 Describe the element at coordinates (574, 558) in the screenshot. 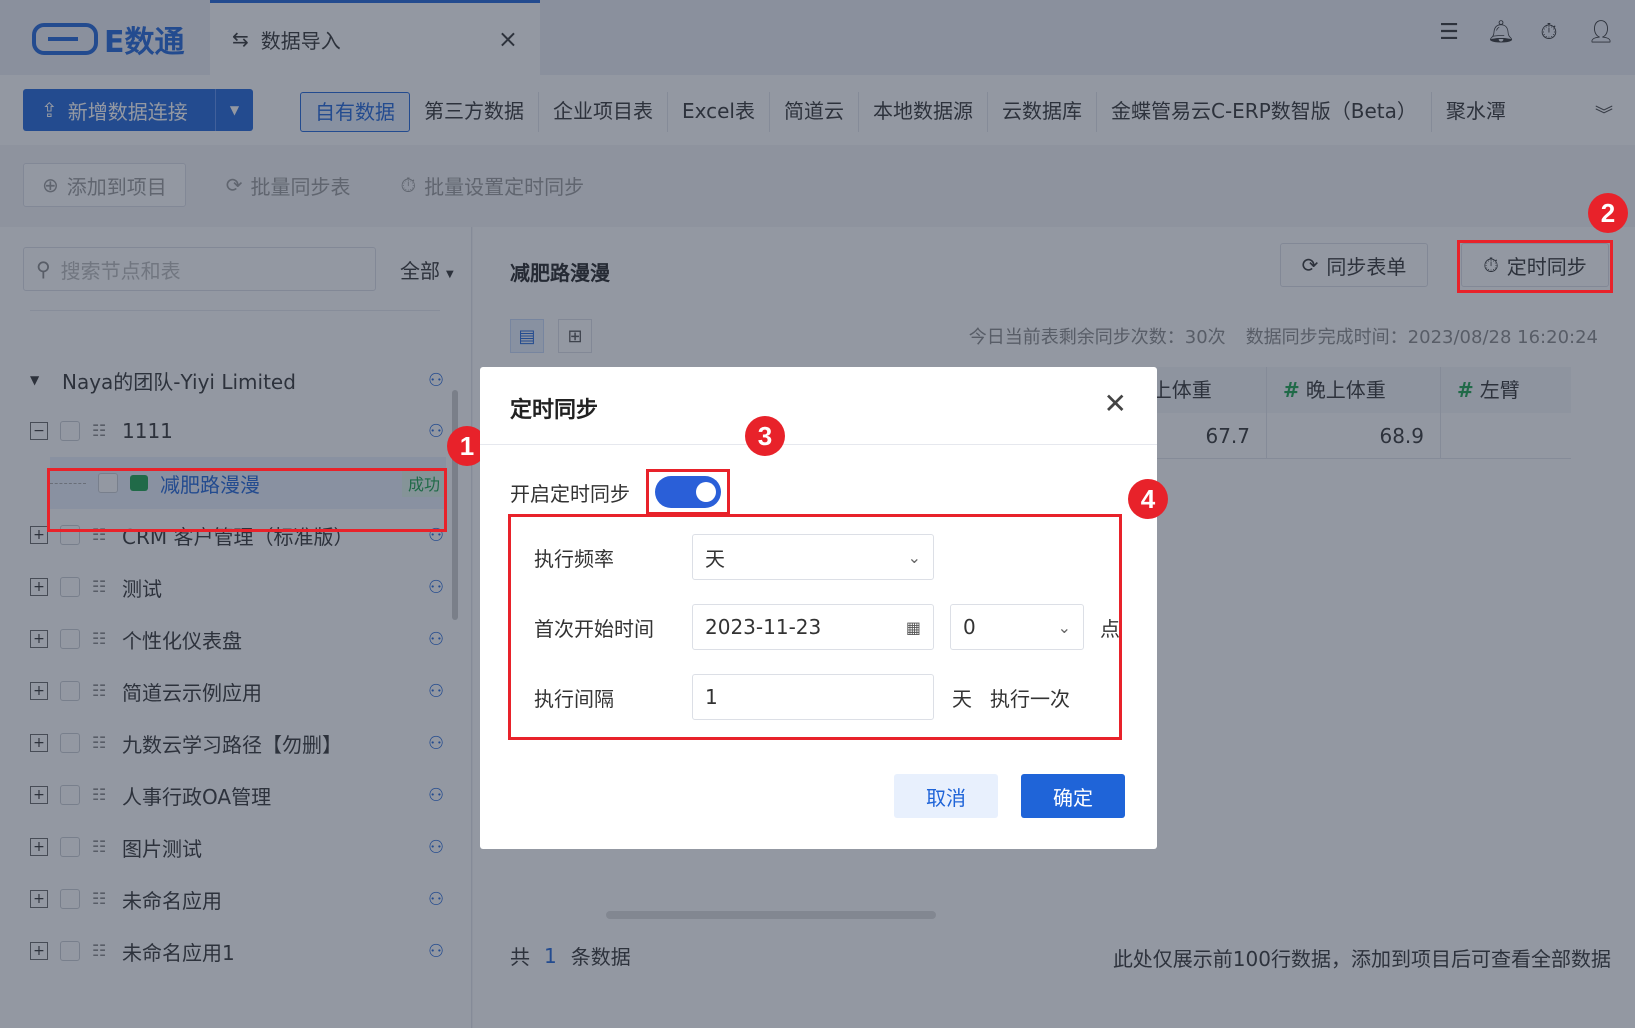

I see `frequency-label: 执行频率` at that location.